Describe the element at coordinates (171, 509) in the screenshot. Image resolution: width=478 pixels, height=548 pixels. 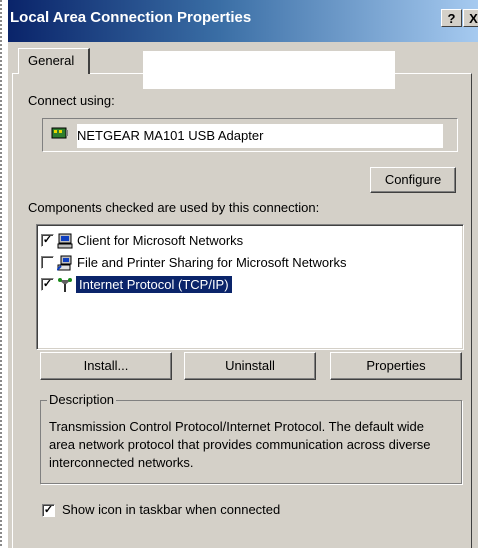
I see `show-icon-label: Show icon in taskbar when connected` at that location.